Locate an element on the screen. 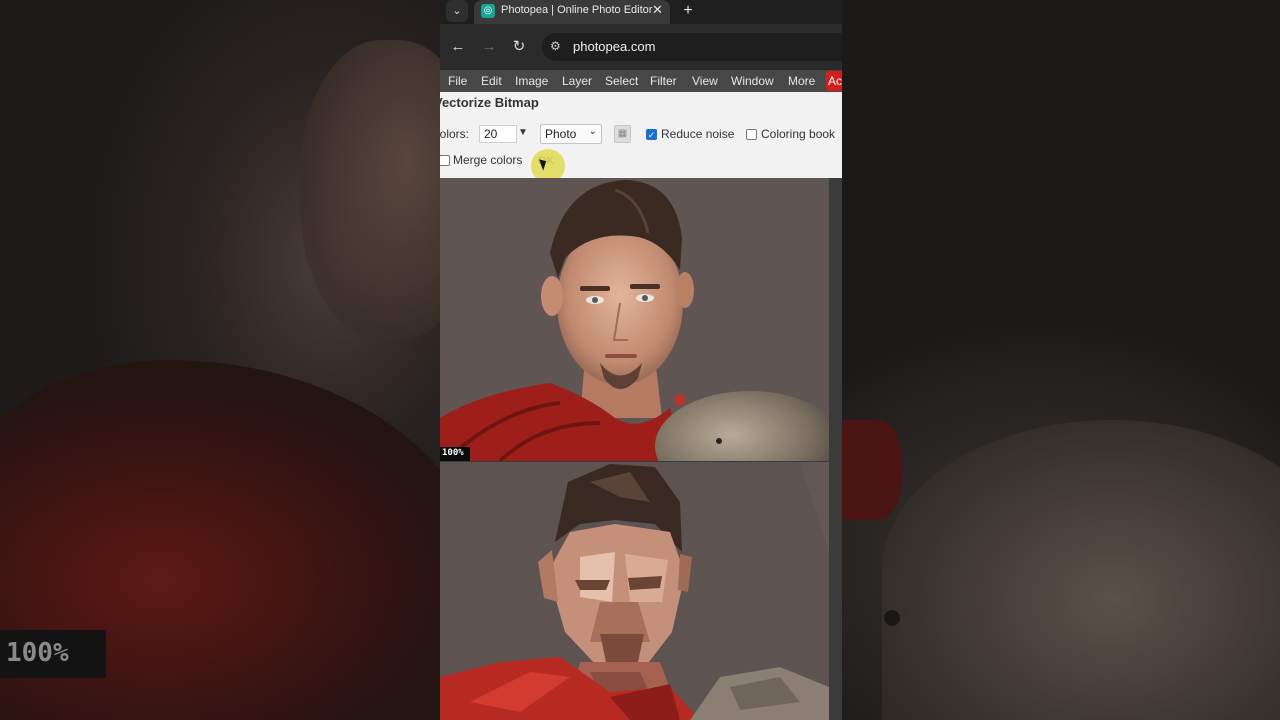  address-bar: ⚙ photopea.com is located at coordinates (692, 47).